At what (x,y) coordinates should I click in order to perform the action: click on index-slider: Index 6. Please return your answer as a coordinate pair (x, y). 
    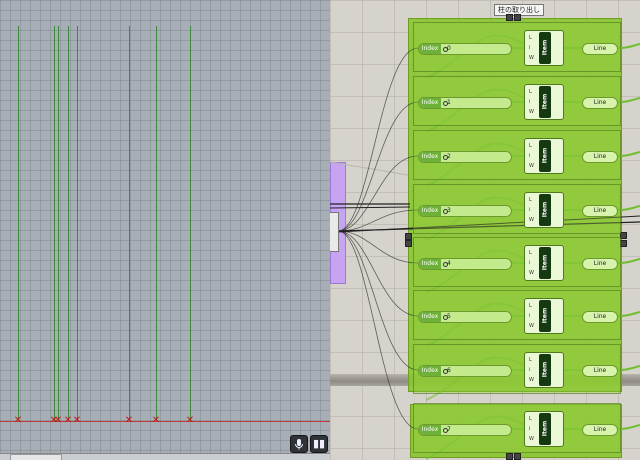
    Looking at the image, I should click on (465, 371).